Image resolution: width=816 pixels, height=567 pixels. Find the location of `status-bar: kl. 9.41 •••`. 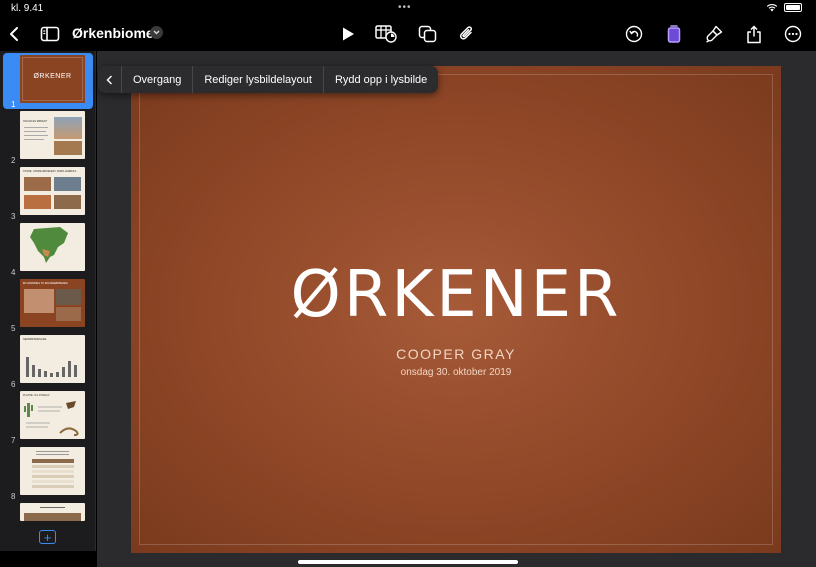

status-bar: kl. 9.41 ••• is located at coordinates (408, 8).